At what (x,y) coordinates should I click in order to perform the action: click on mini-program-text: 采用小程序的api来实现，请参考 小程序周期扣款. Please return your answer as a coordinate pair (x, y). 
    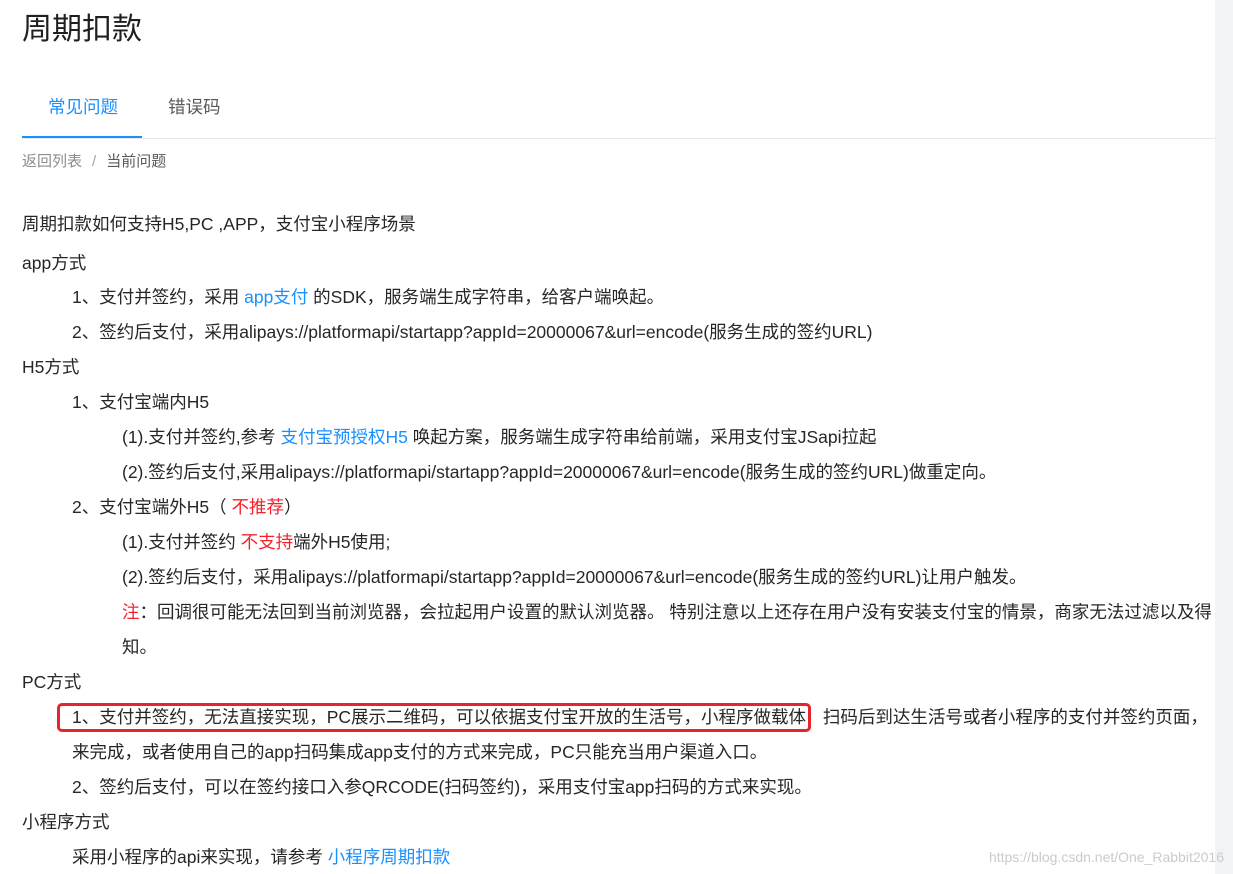
    Looking at the image, I should click on (261, 857).